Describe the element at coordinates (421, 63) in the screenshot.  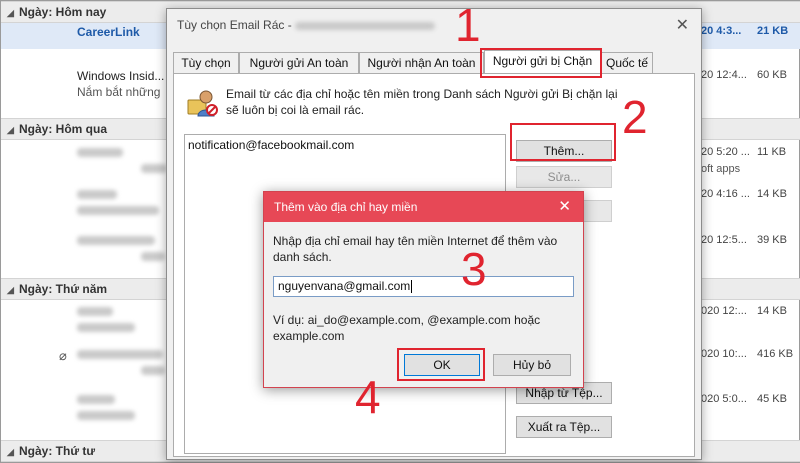
I see `tab-safe-recipients: Người nhận An toàn` at that location.